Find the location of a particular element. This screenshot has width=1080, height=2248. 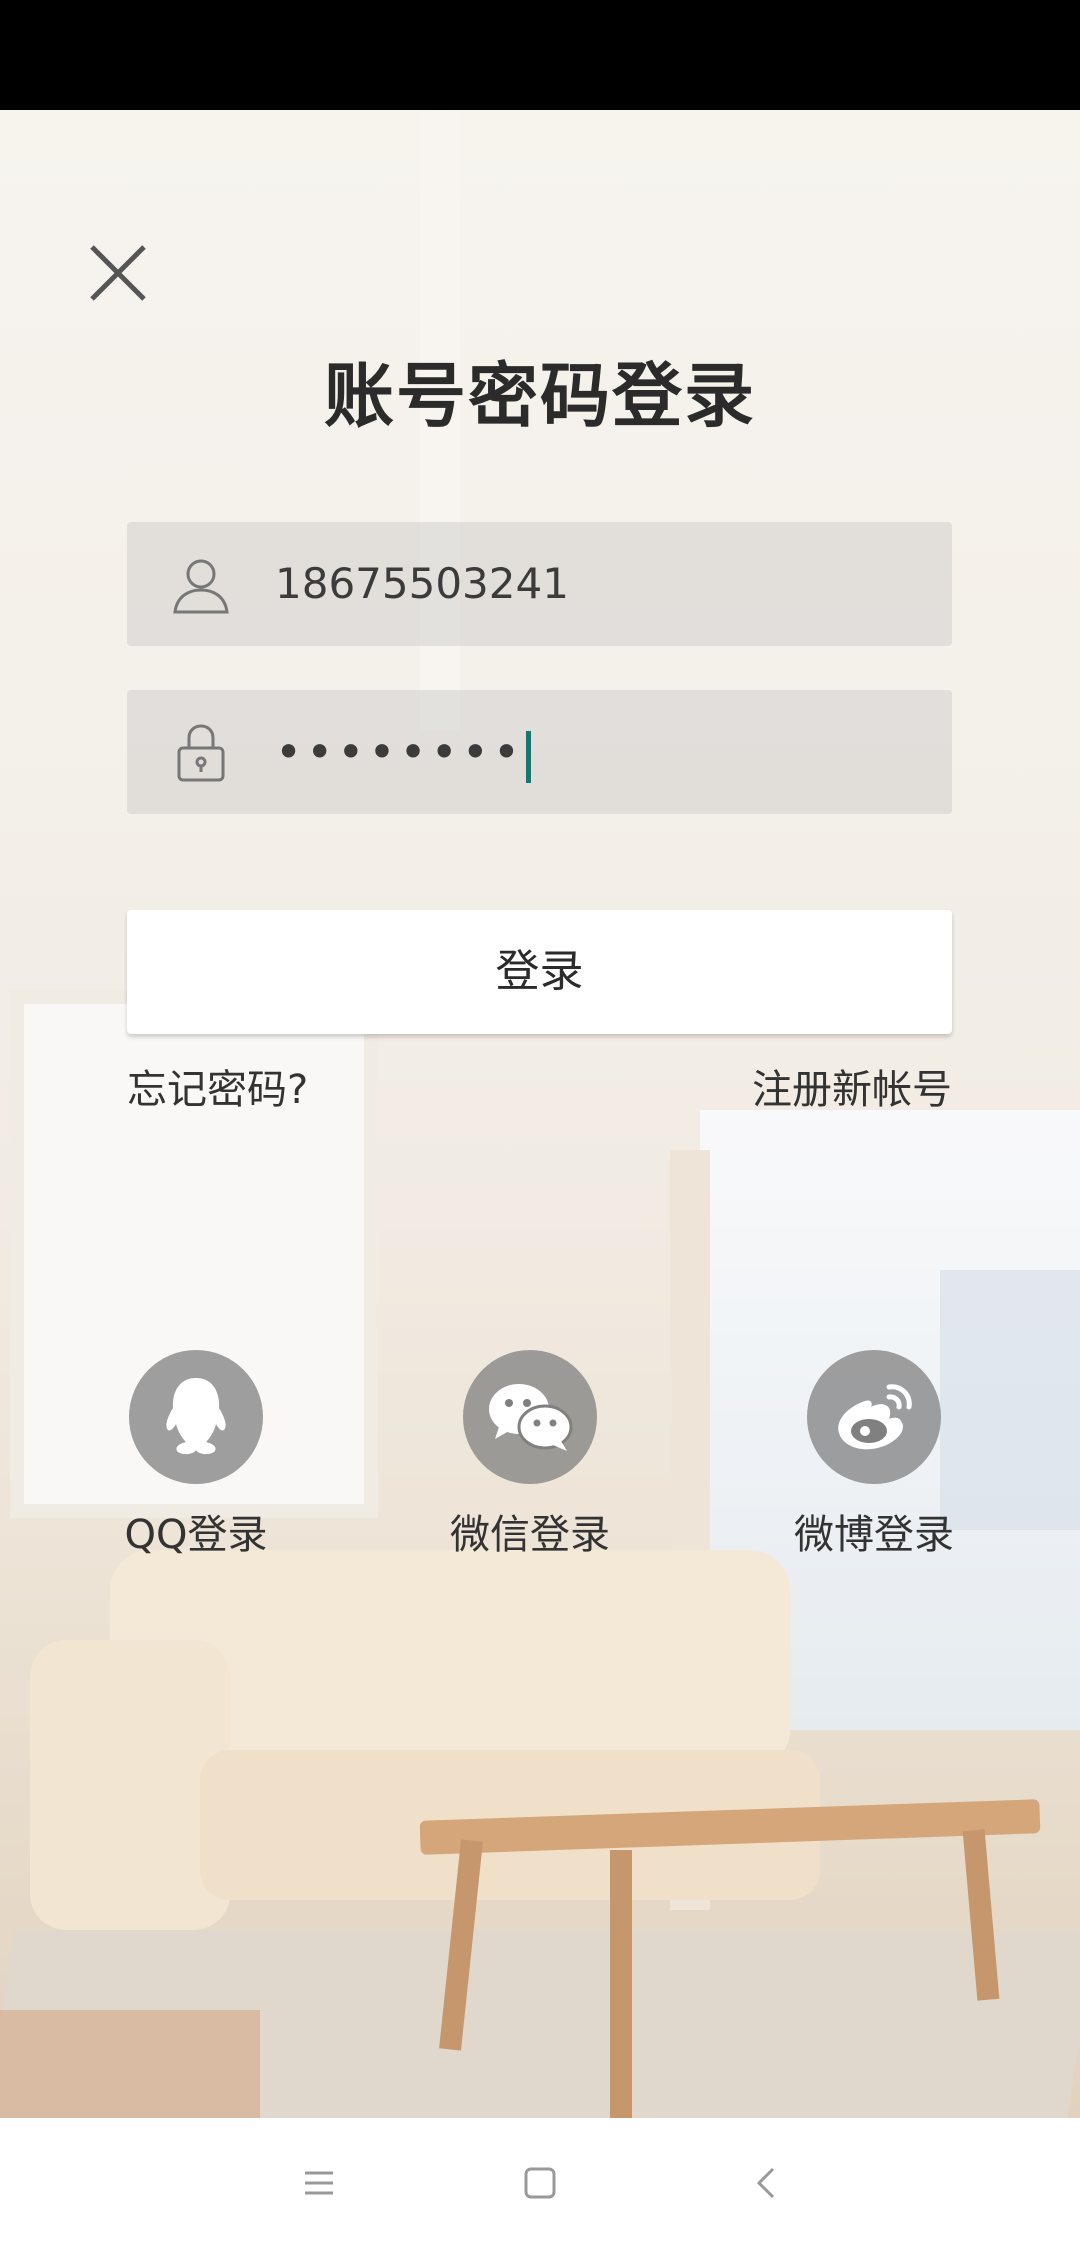

qq-icon is located at coordinates (196, 1416).